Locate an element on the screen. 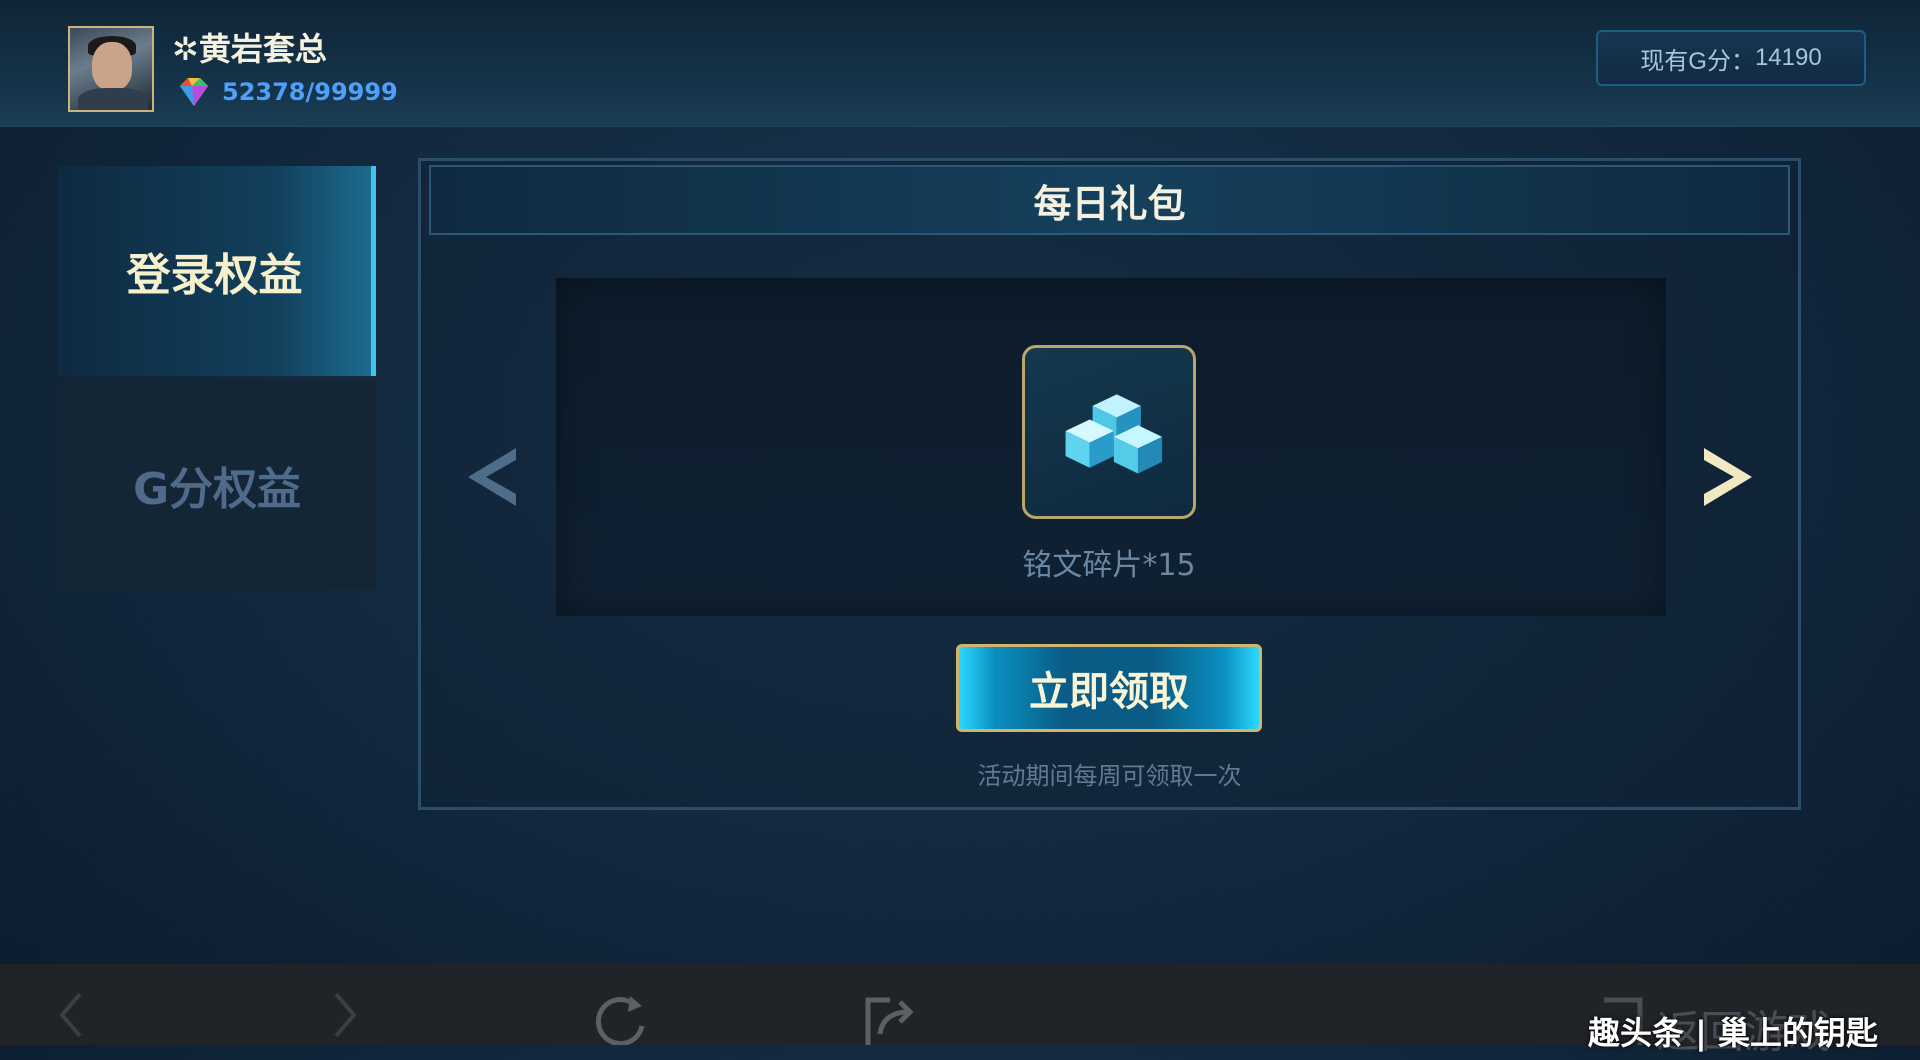 This screenshot has height=1060, width=1920. g-score-display: 现有G分： 14190 is located at coordinates (1731, 58).